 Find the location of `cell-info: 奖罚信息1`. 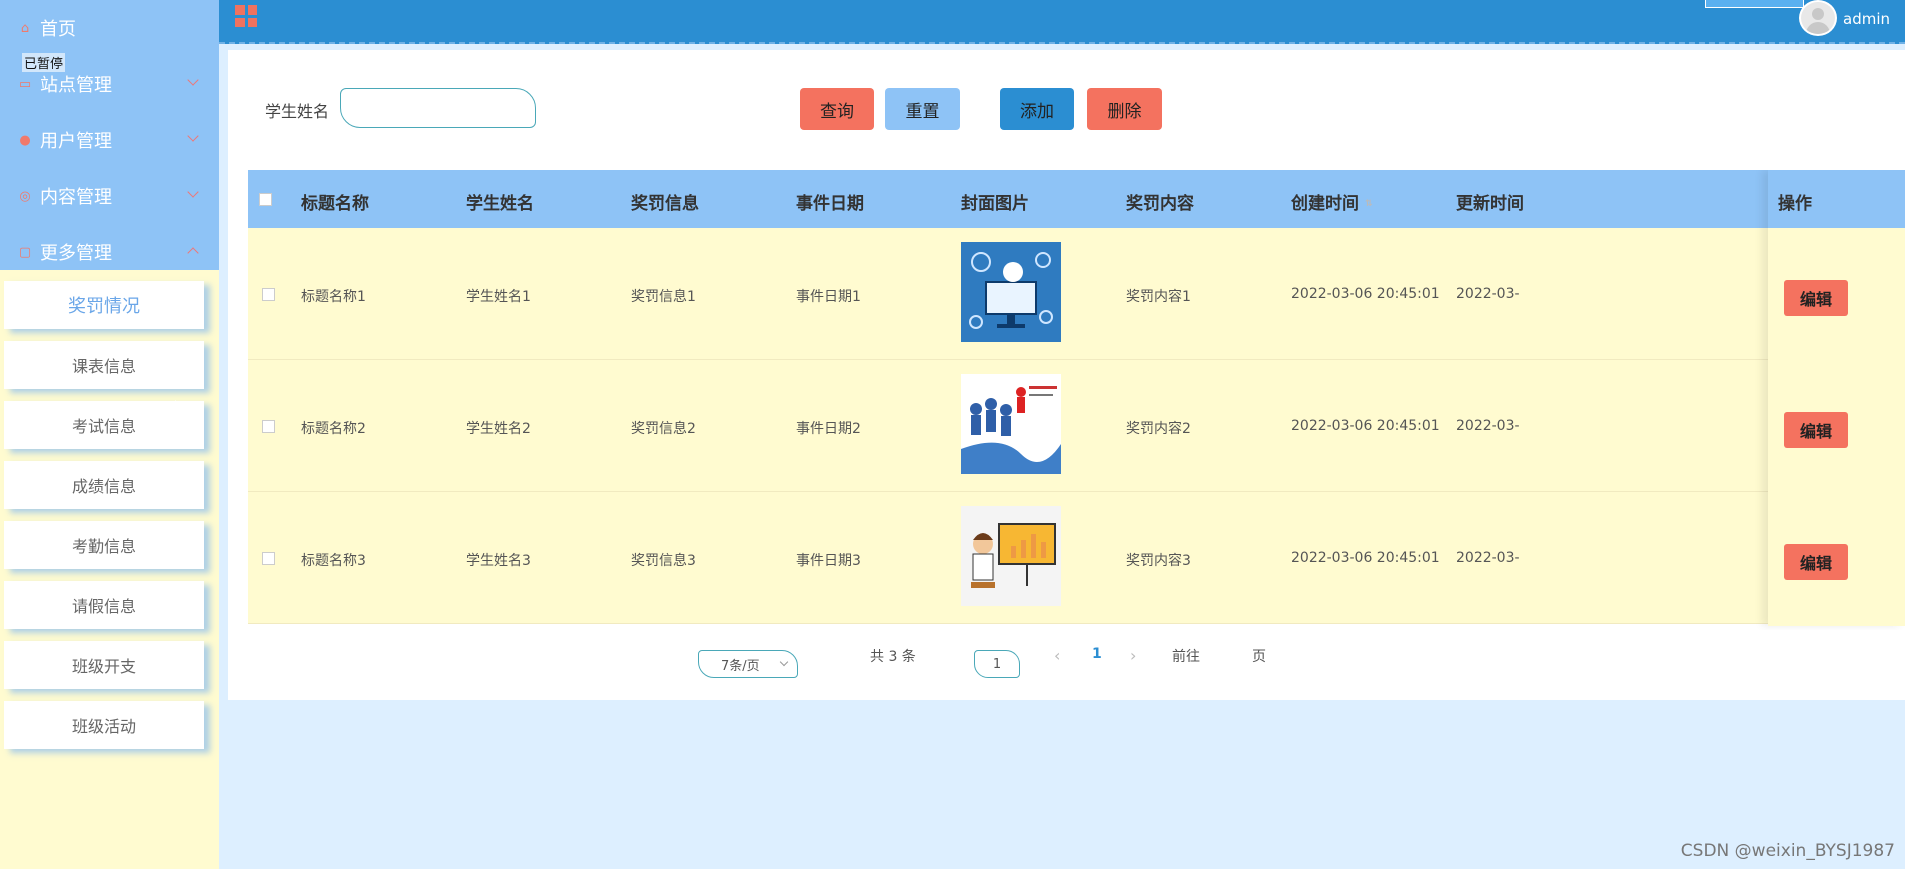

cell-info: 奖罚信息1 is located at coordinates (663, 297).